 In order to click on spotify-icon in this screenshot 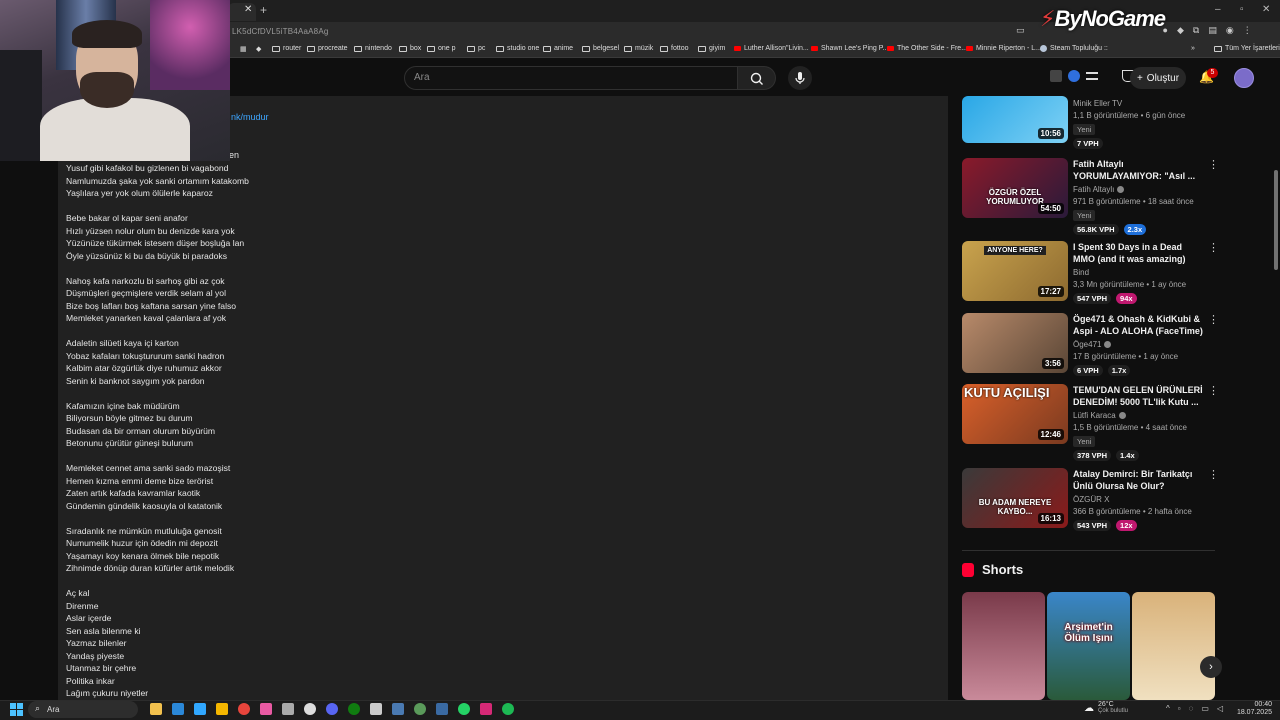, I will do `click(508, 709)`.